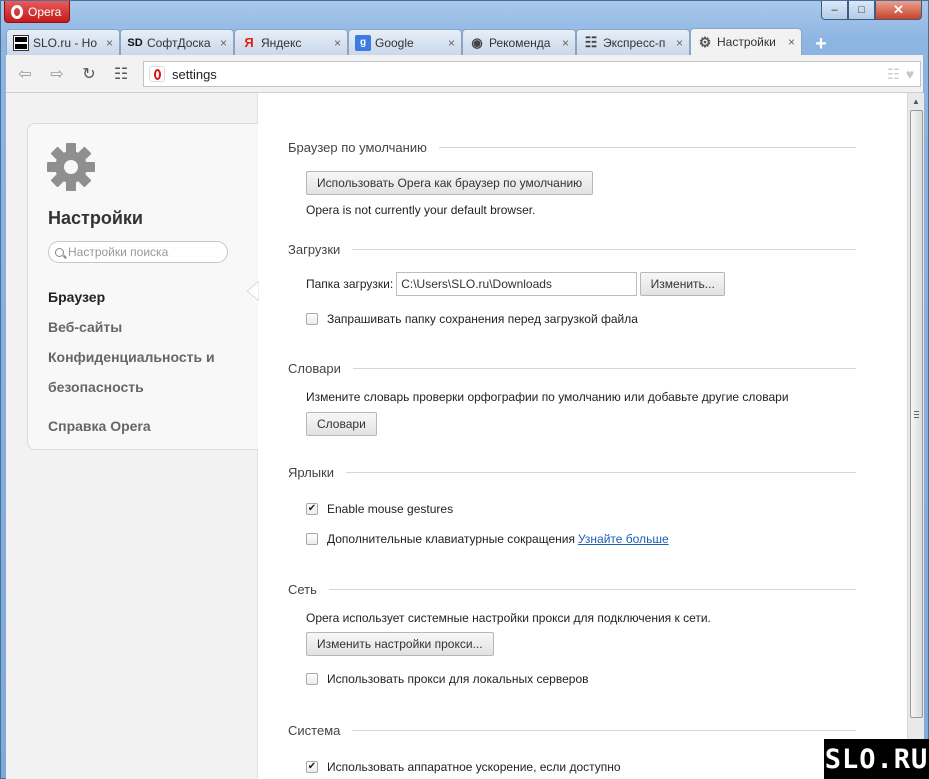  What do you see at coordinates (135, 42) in the screenshot?
I see `sd-favicon-icon: SD` at bounding box center [135, 42].